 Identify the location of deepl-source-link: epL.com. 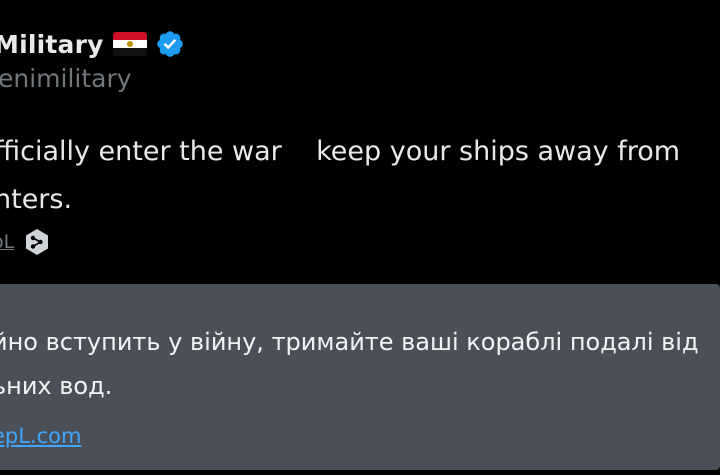
(40, 436).